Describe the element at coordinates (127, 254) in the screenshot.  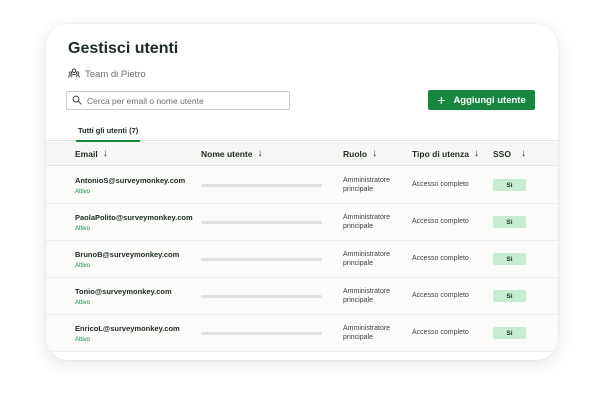
I see `user-email: BrunoB@surveymonkey.com` at that location.